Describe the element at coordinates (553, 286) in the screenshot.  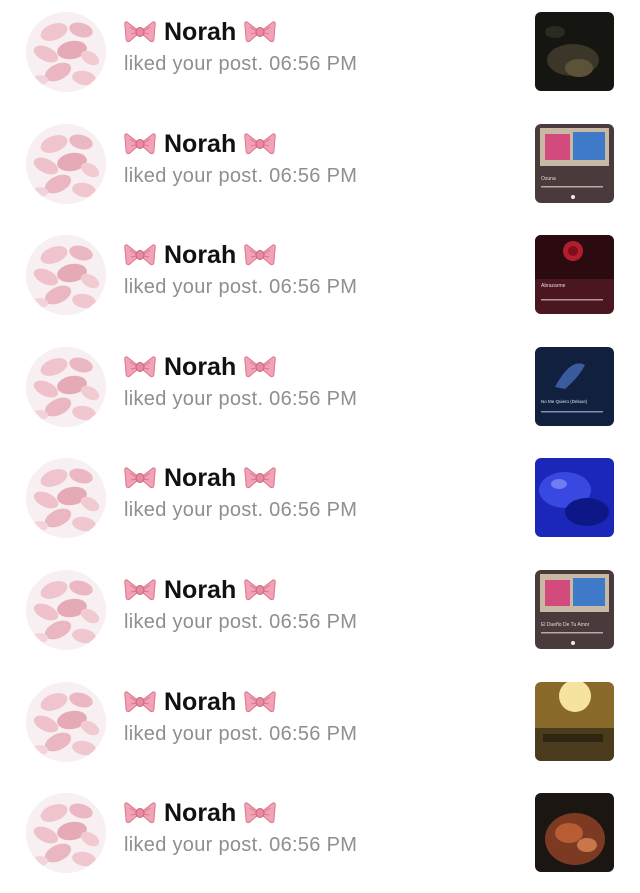
I see `svg-text: Abrazarme` at that location.